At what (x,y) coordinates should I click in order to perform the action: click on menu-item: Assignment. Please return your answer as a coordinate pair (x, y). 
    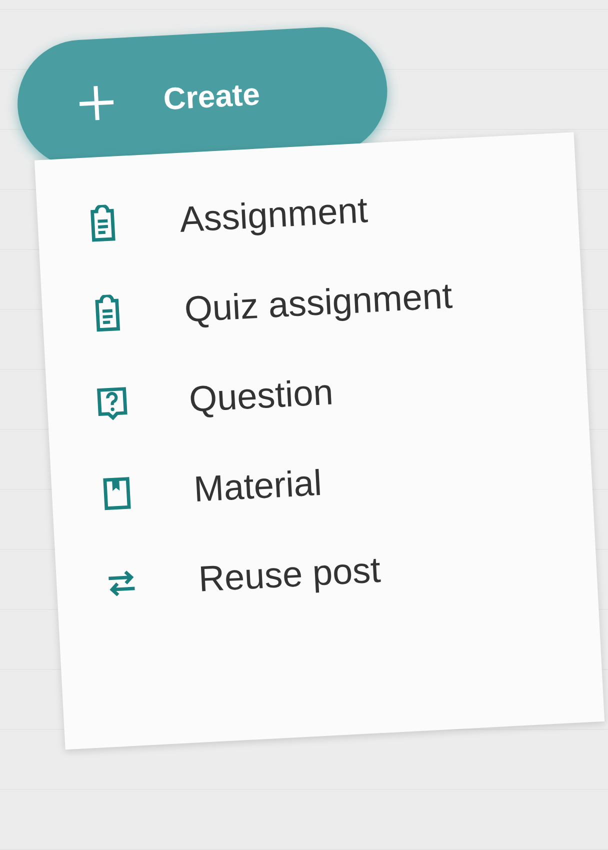
    Looking at the image, I should click on (307, 213).